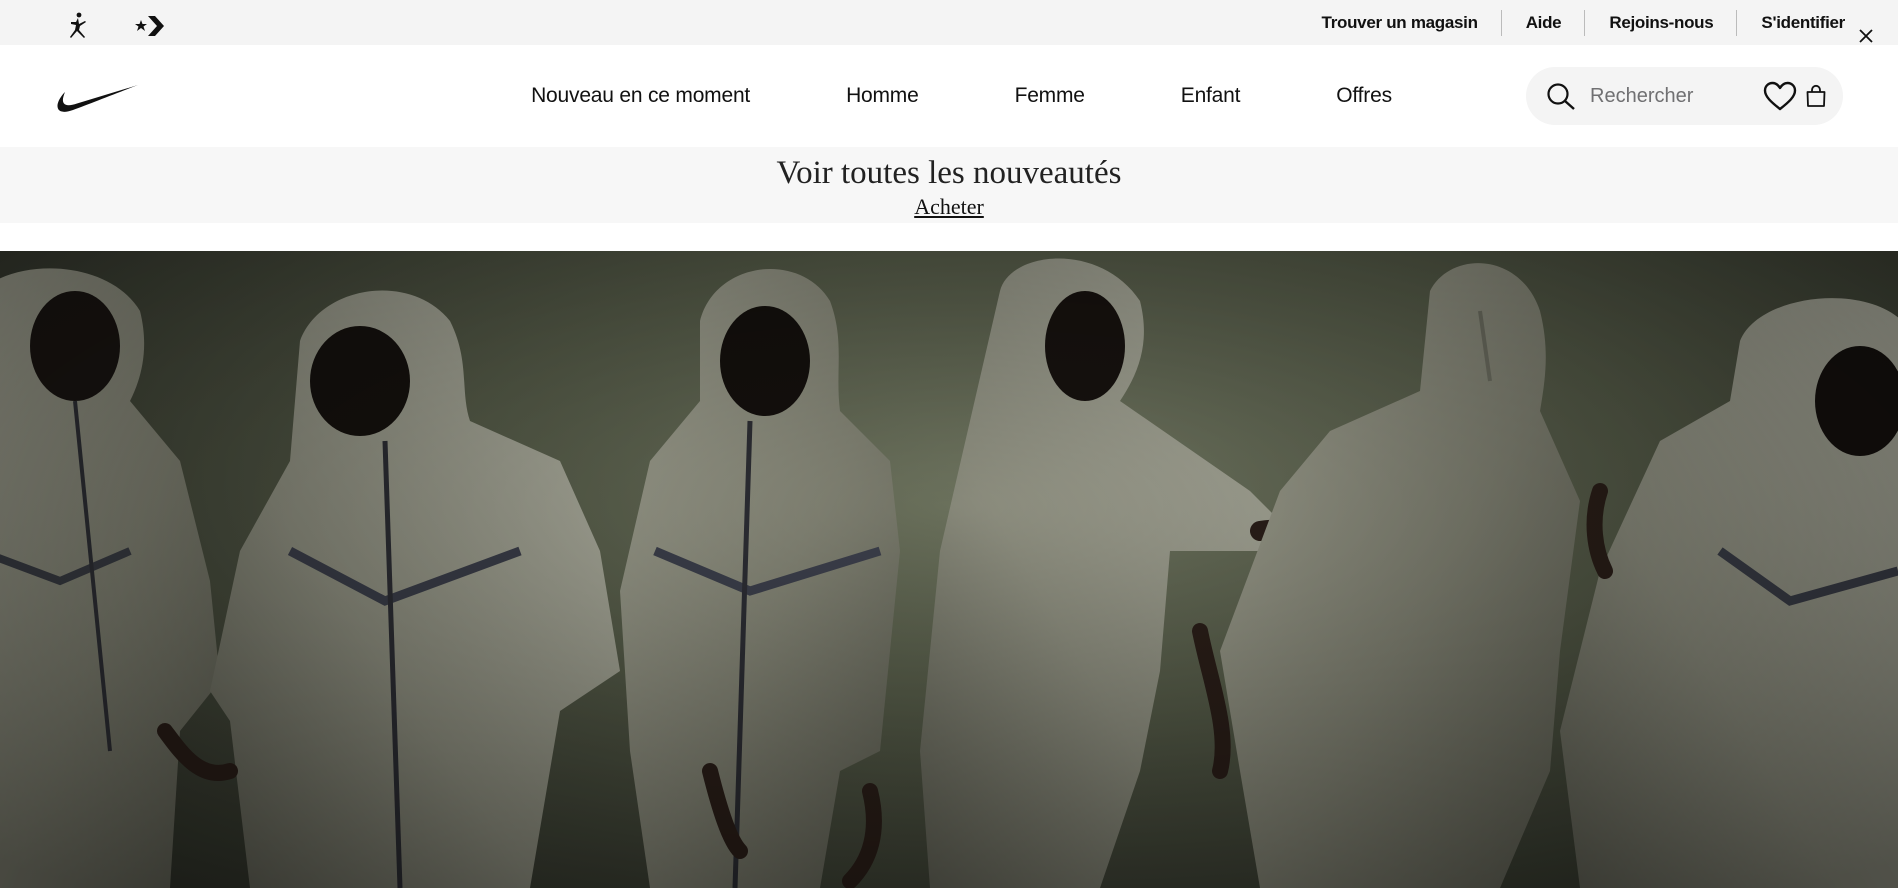 The image size is (1898, 888). Describe the element at coordinates (1544, 22) in the screenshot. I see `util-link-help: Aide` at that location.